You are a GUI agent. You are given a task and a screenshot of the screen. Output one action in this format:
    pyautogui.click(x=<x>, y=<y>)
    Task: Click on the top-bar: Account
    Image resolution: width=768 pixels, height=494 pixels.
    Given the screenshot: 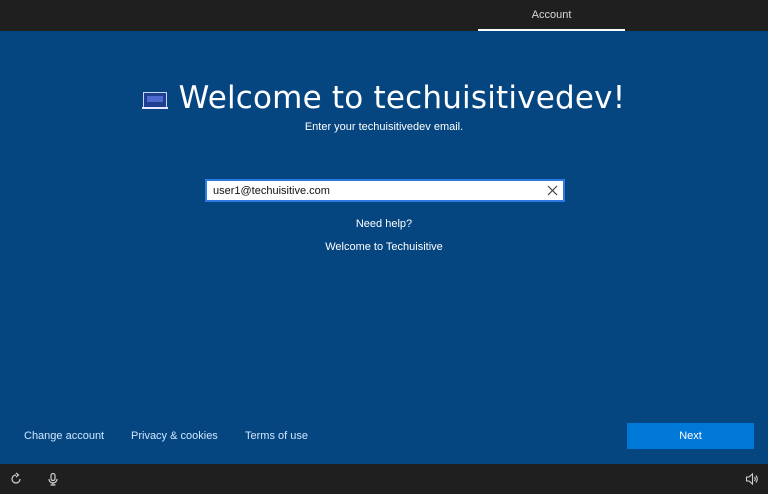 What is the action you would take?
    pyautogui.click(x=384, y=15)
    